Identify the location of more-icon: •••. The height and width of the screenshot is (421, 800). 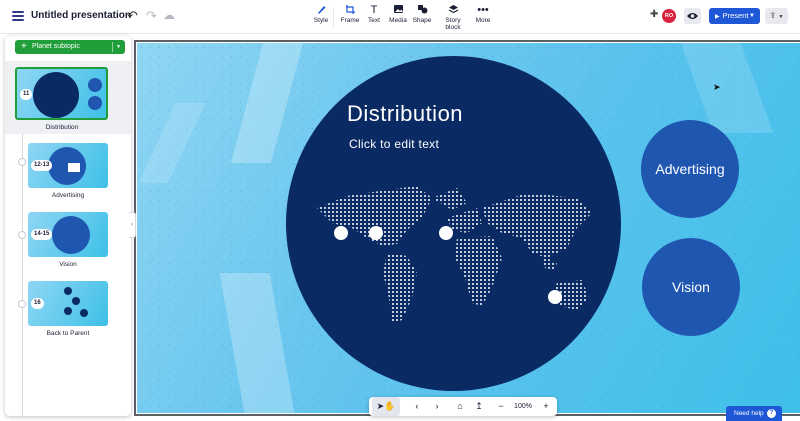
(483, 10).